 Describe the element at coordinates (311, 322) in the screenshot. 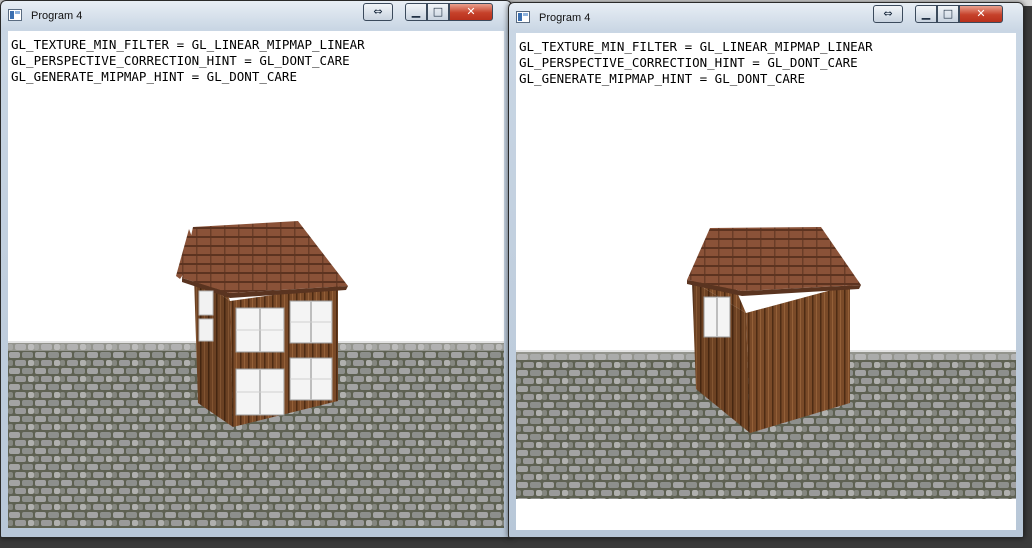

I see `front-window-upper-right` at that location.